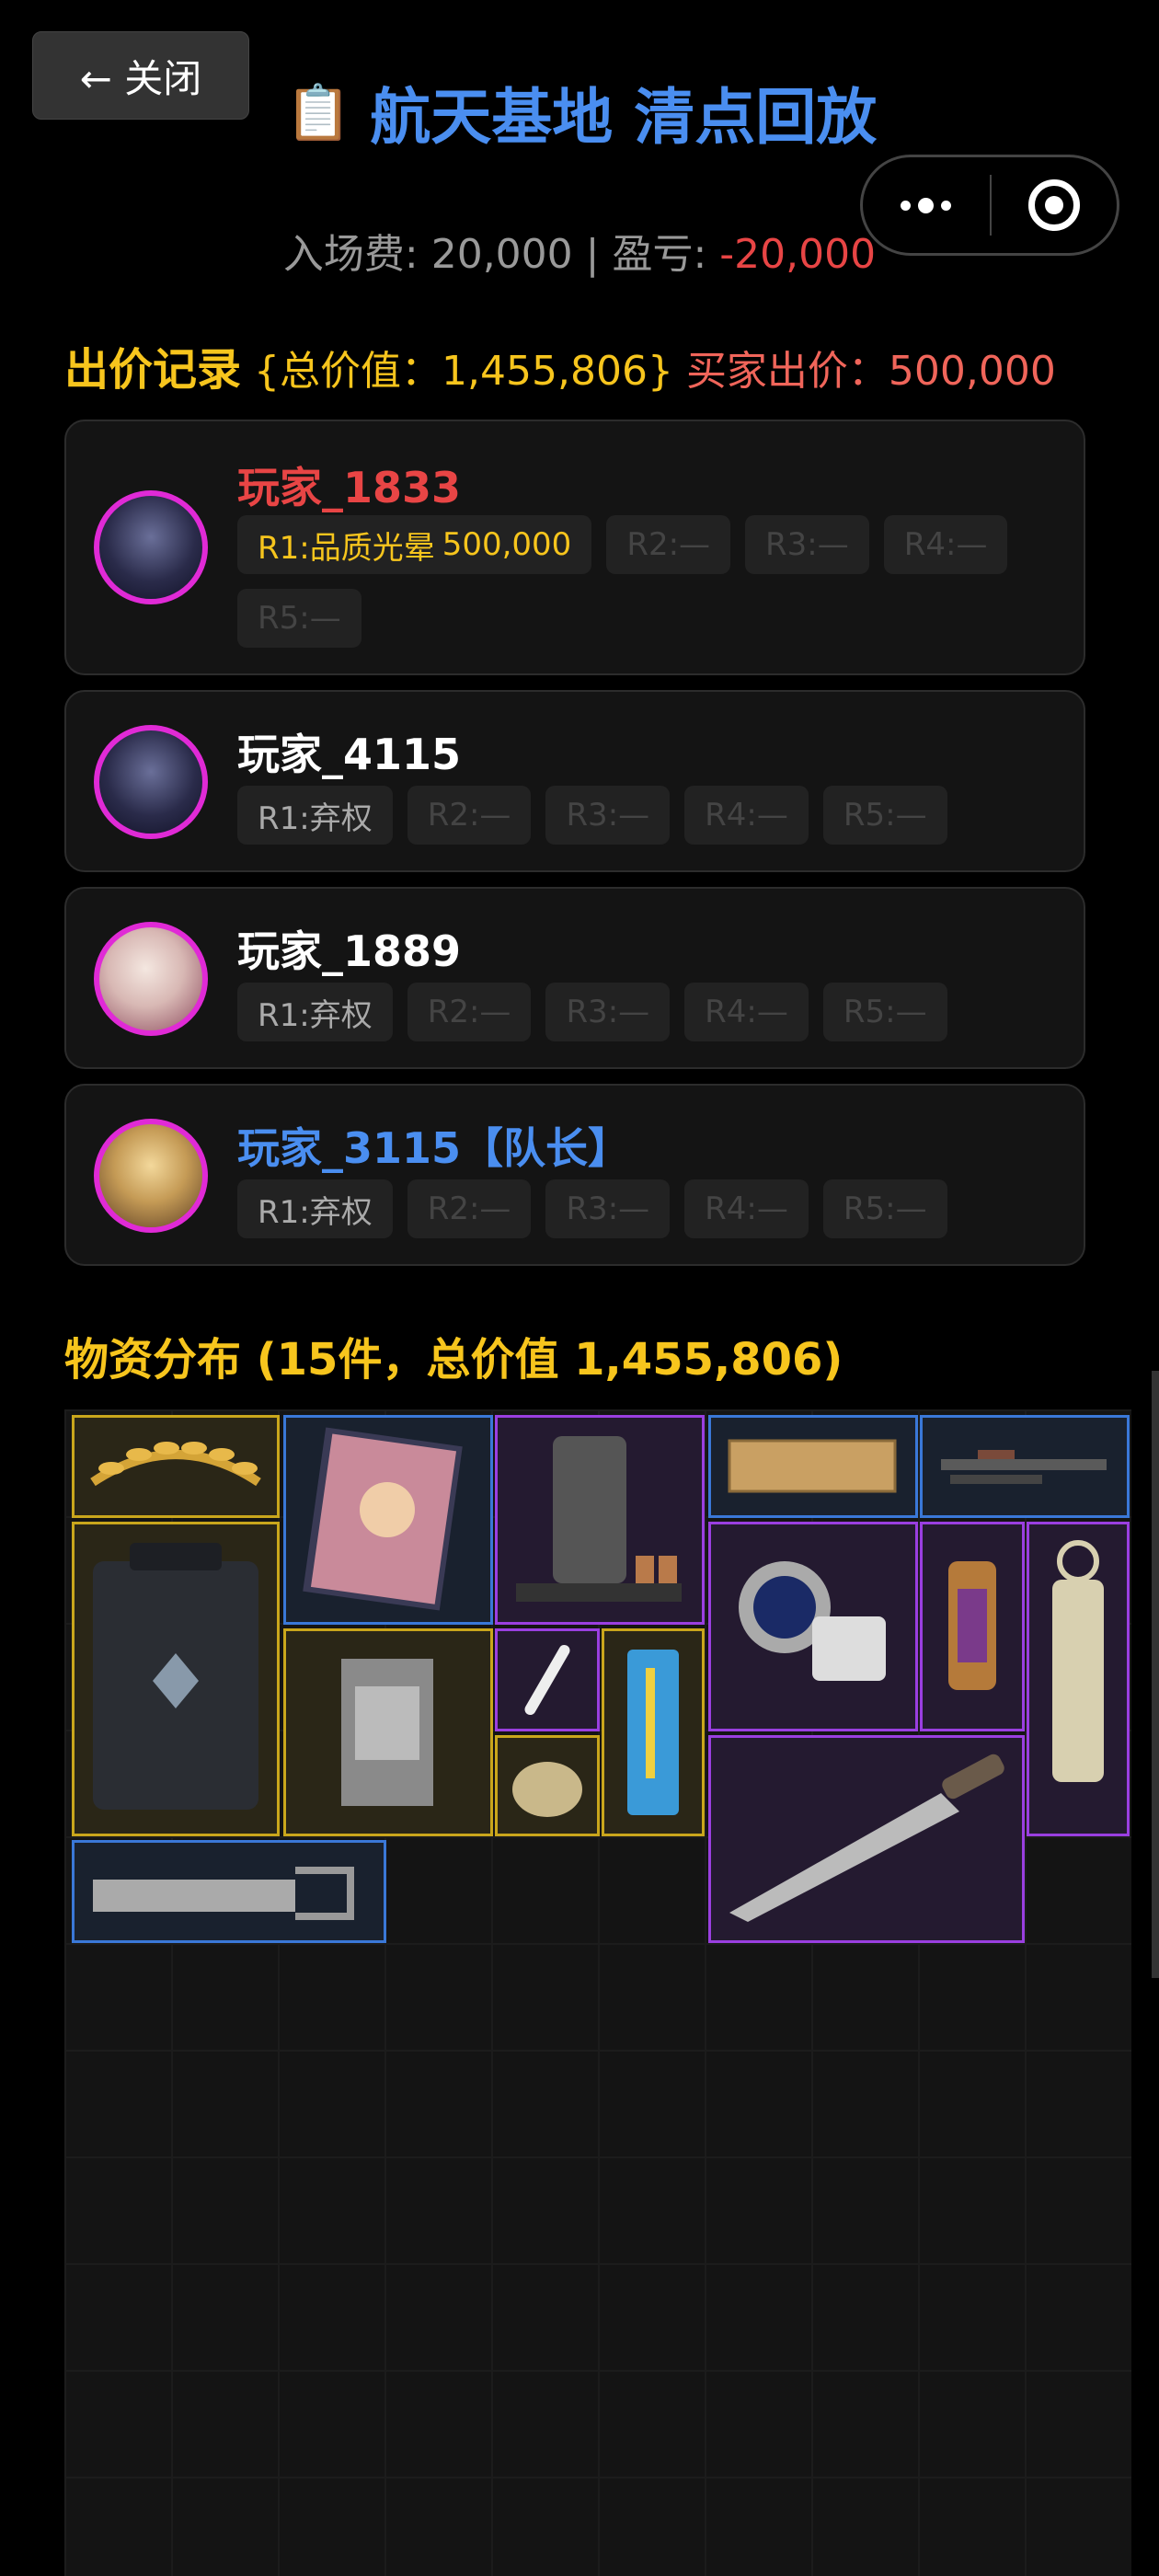 This screenshot has height=2576, width=1159. I want to click on bid-records-header: 出价记录 {总价值：1,455,806} 买家出价：500,000, so click(560, 365).